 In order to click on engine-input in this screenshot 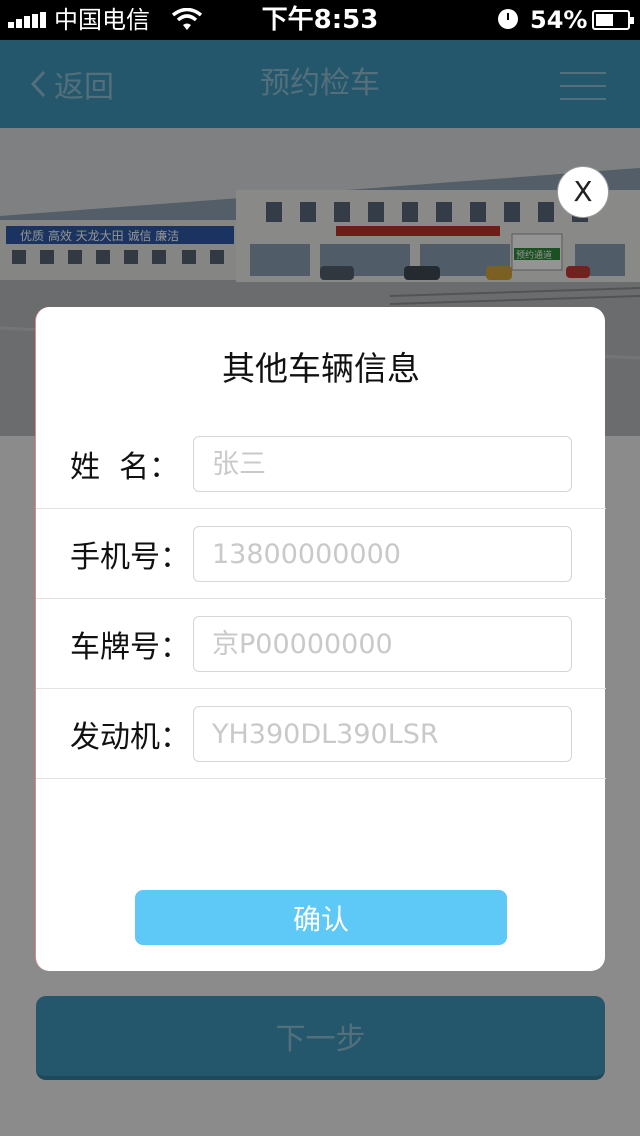, I will do `click(382, 734)`.